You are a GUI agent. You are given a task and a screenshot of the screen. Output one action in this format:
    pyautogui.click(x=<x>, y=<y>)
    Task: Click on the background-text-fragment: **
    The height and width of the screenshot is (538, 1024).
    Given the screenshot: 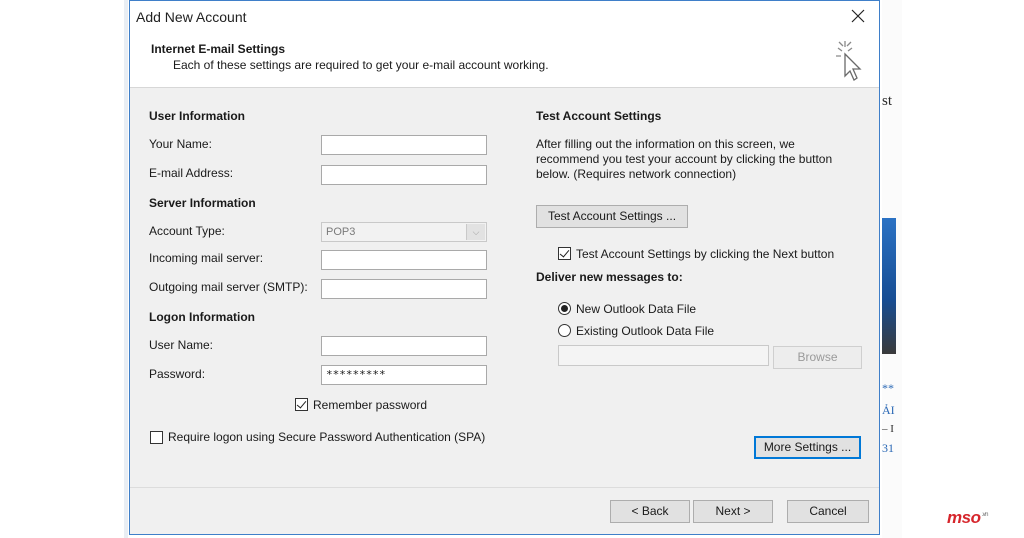 What is the action you would take?
    pyautogui.click(x=888, y=388)
    